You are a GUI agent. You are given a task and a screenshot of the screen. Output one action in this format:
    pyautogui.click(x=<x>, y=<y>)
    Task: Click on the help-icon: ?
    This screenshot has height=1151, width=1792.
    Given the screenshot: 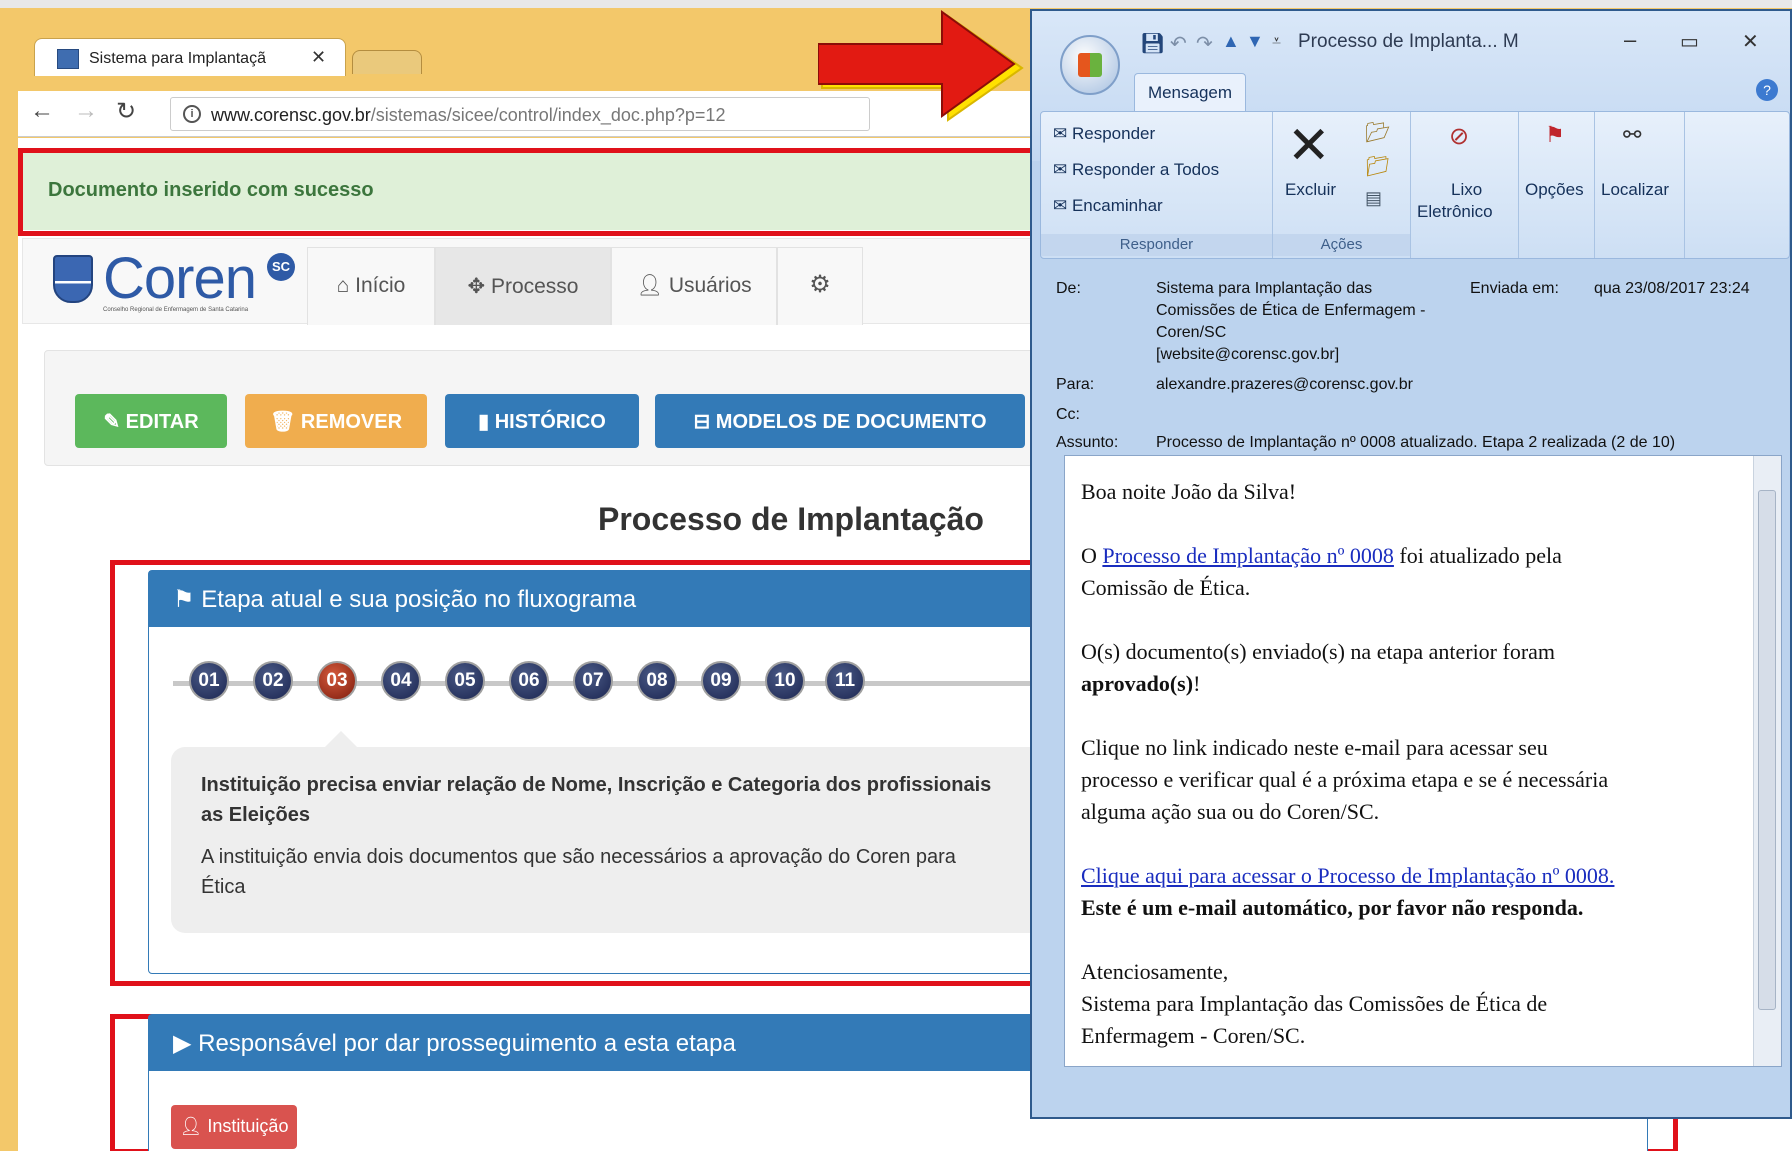 What is the action you would take?
    pyautogui.click(x=1767, y=90)
    